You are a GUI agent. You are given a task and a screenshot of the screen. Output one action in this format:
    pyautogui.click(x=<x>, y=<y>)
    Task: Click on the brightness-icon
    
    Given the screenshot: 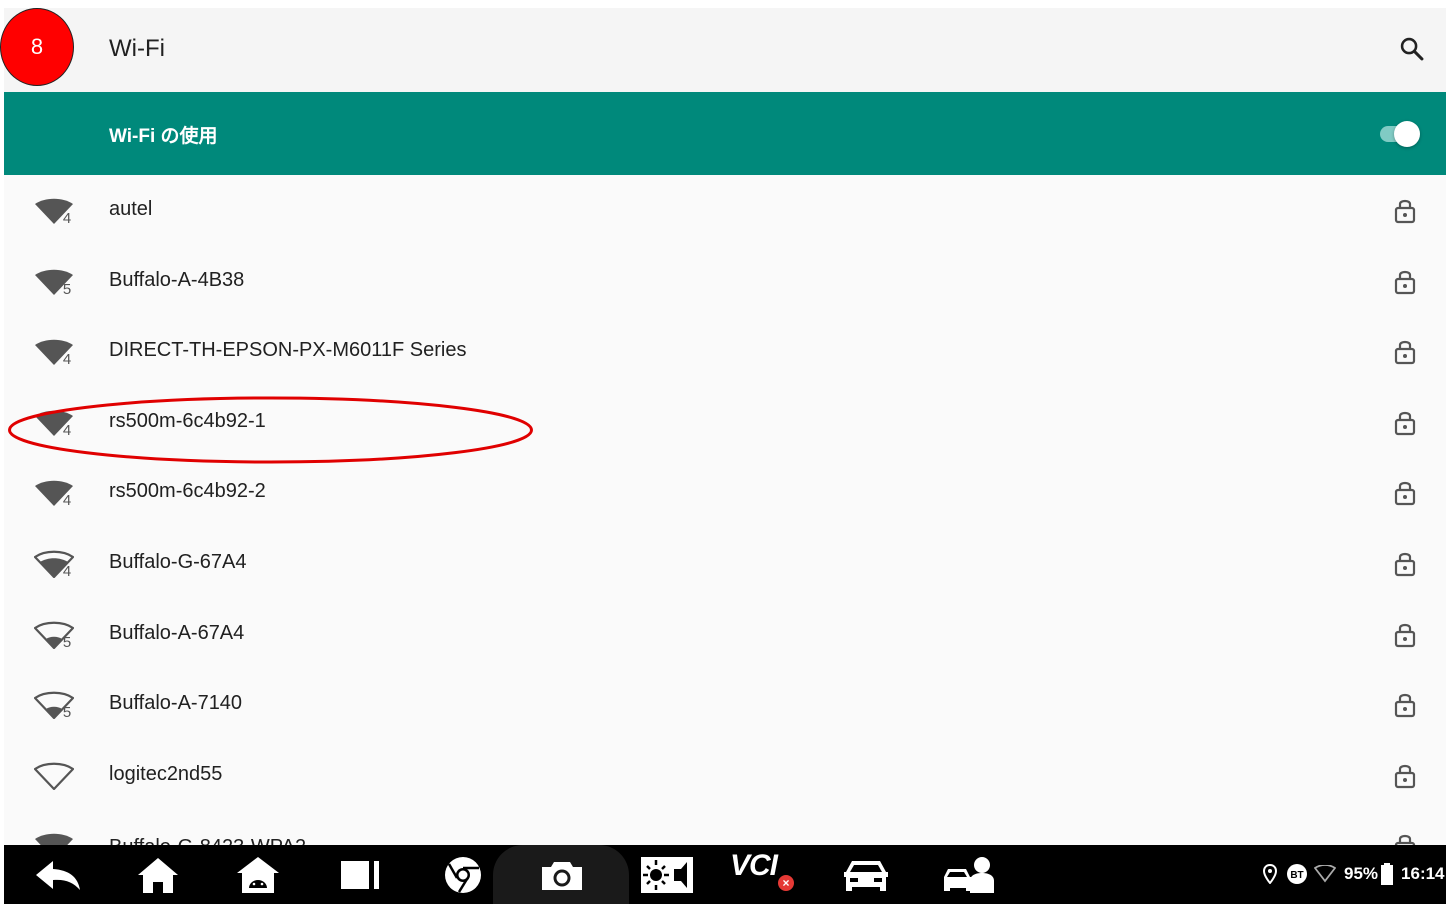 What is the action you would take?
    pyautogui.click(x=667, y=875)
    